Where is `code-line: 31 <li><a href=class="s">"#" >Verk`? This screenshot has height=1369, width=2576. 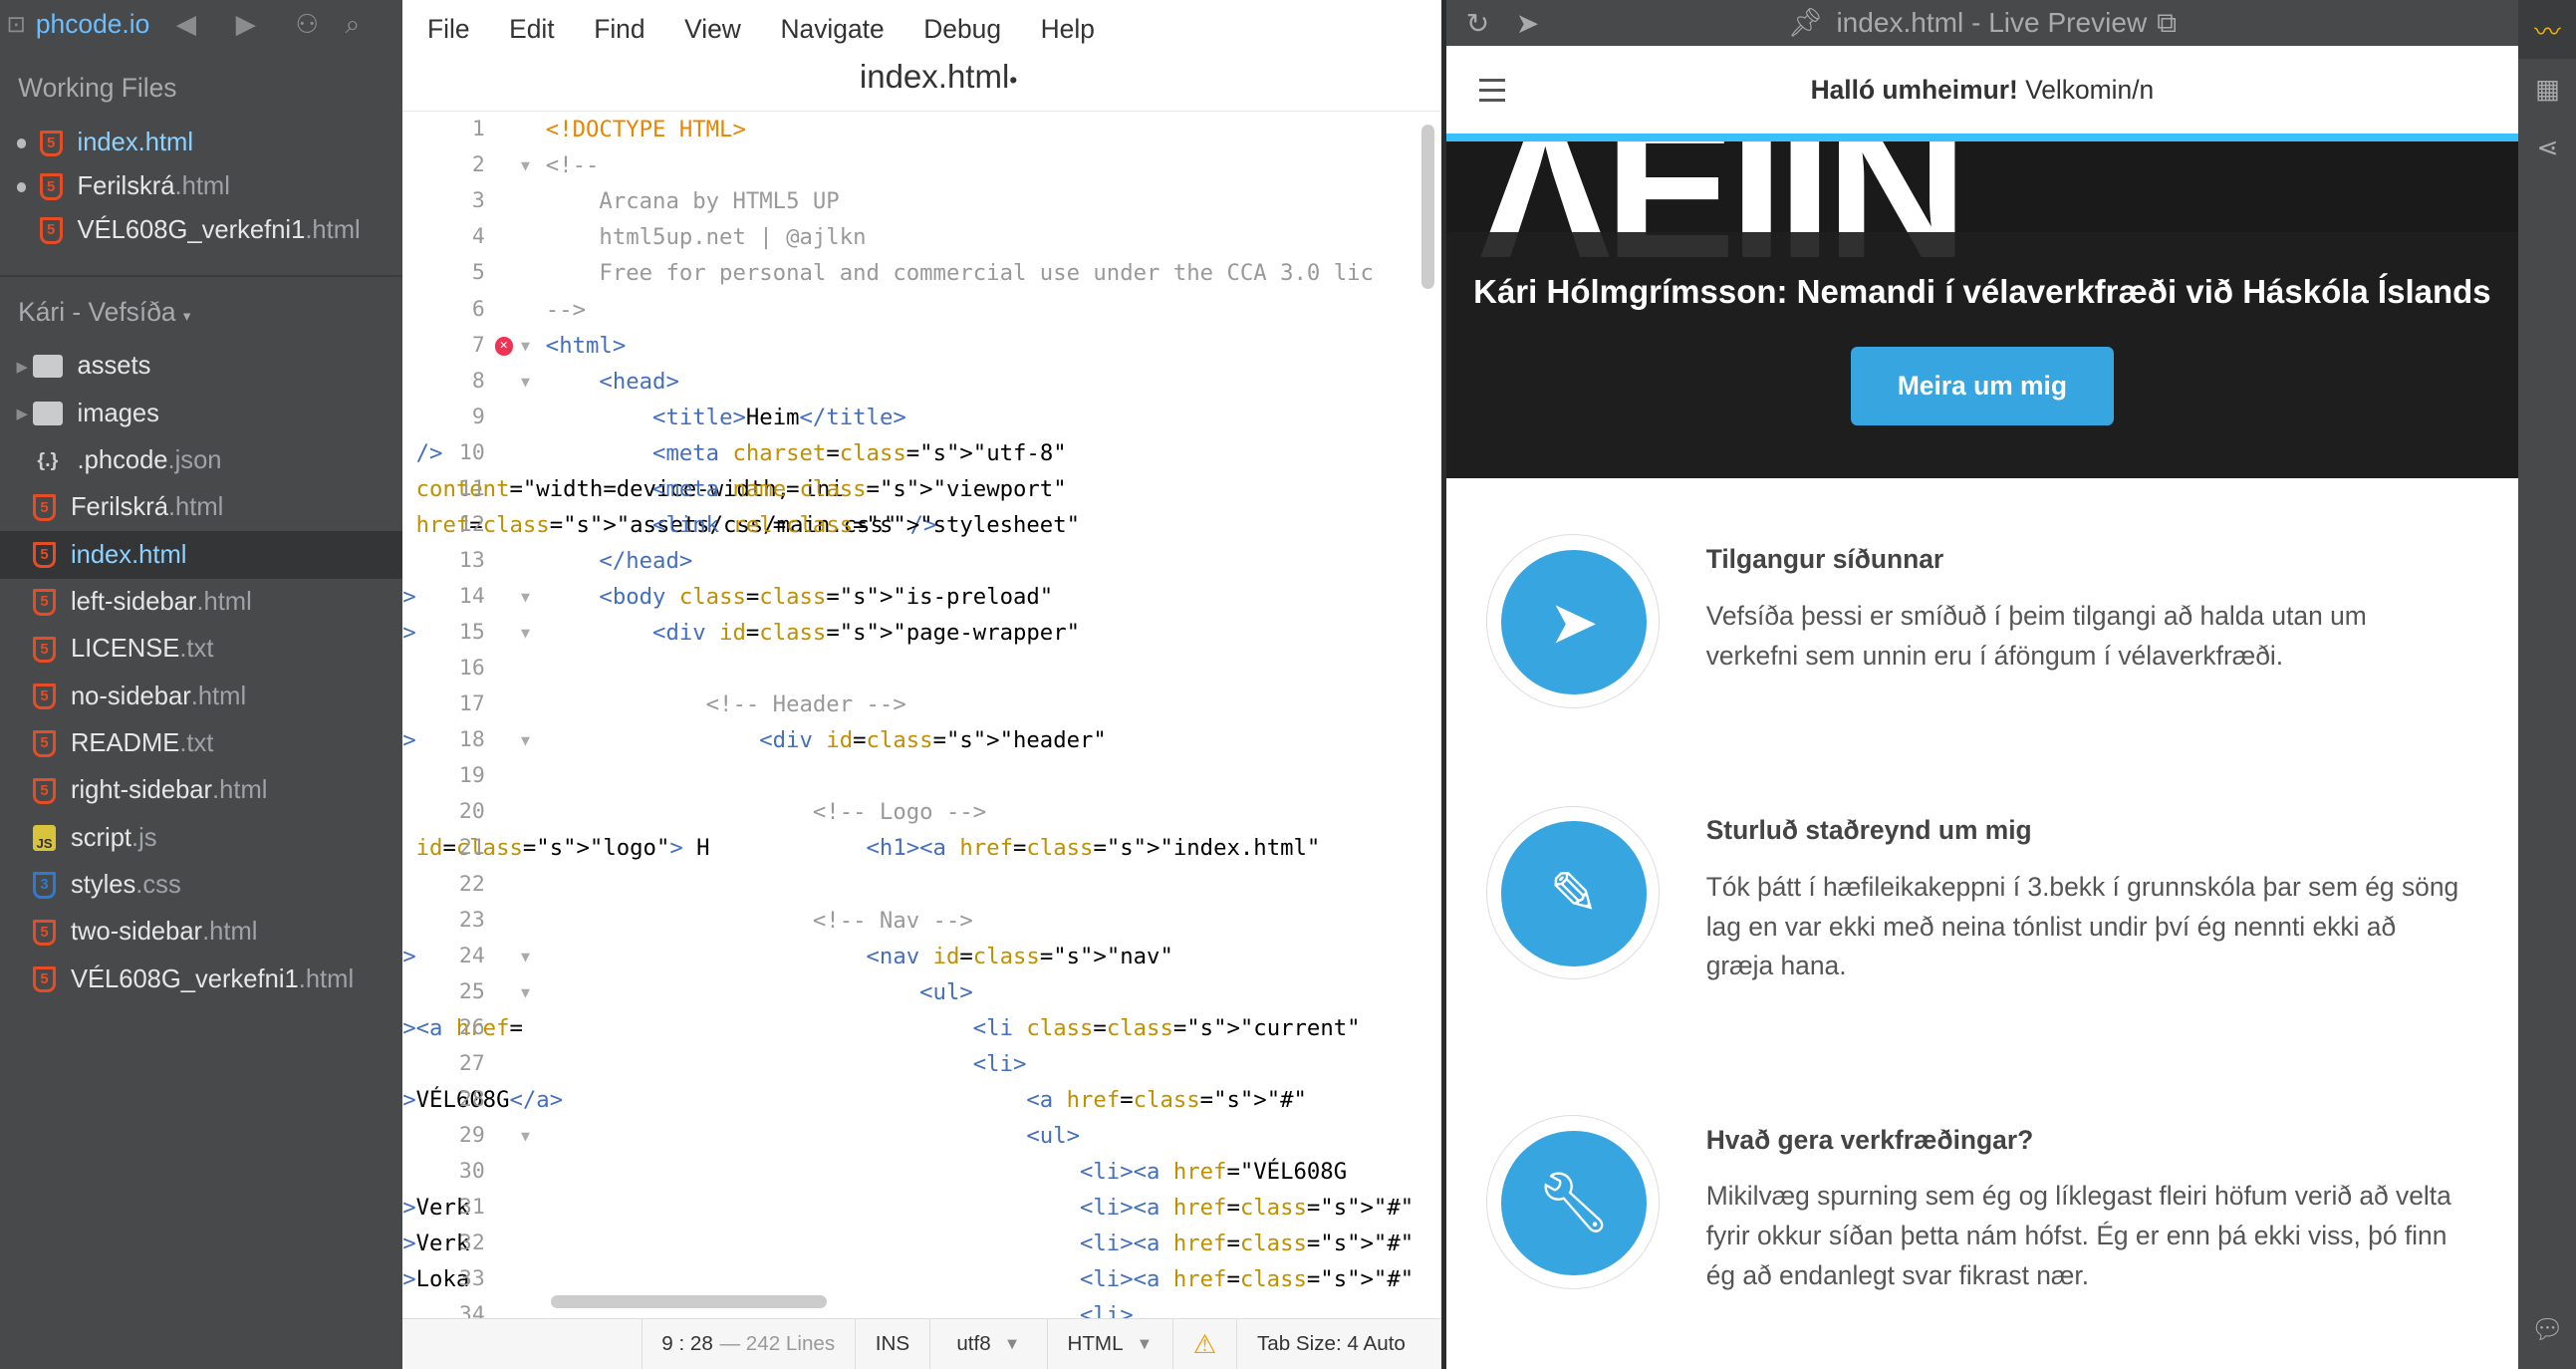 code-line: 31 <li><a href=class="s">"#" >Verk is located at coordinates (921, 1208).